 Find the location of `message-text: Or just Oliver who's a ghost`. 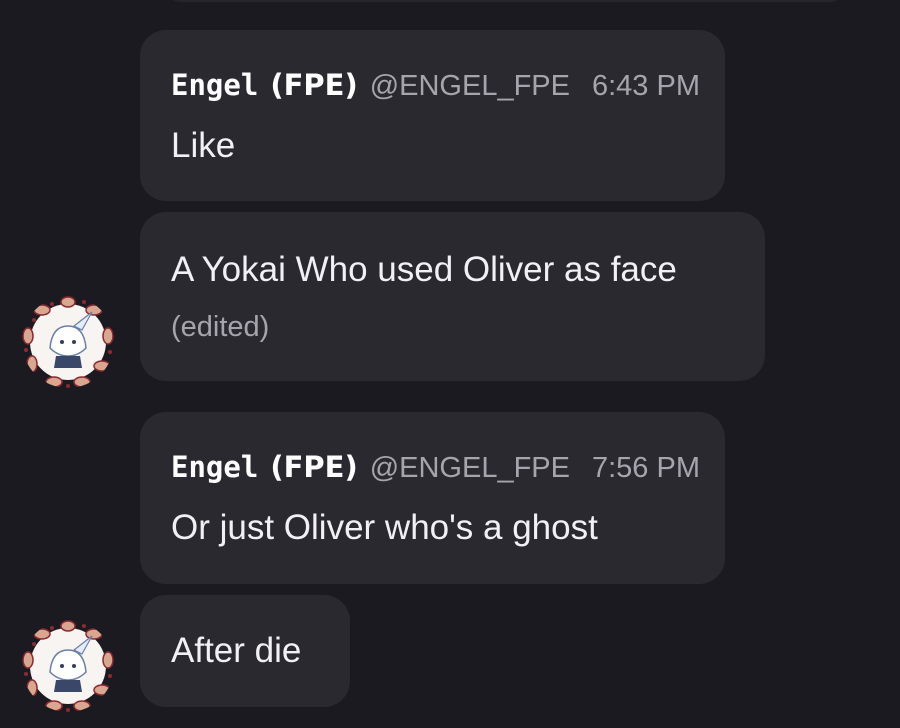

message-text: Or just Oliver who's a ghost is located at coordinates (384, 527).